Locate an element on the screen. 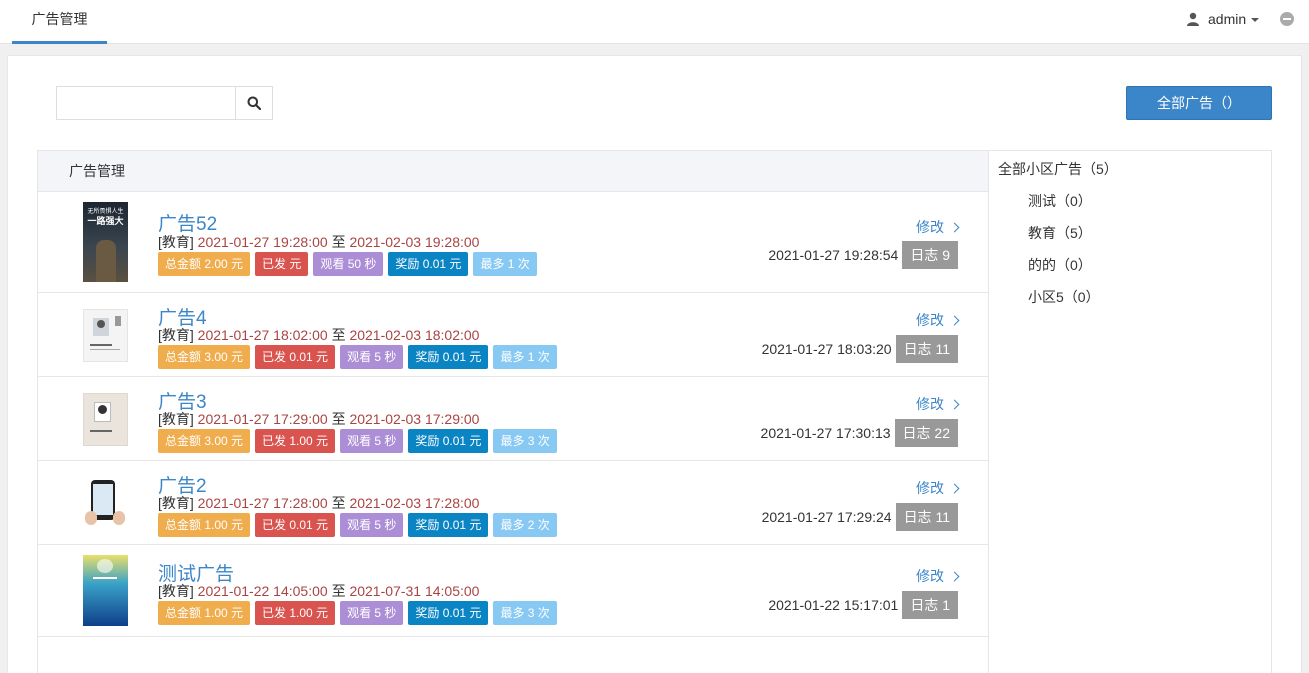  ad-end: 2021-02-03 19:28:00 is located at coordinates (414, 242).